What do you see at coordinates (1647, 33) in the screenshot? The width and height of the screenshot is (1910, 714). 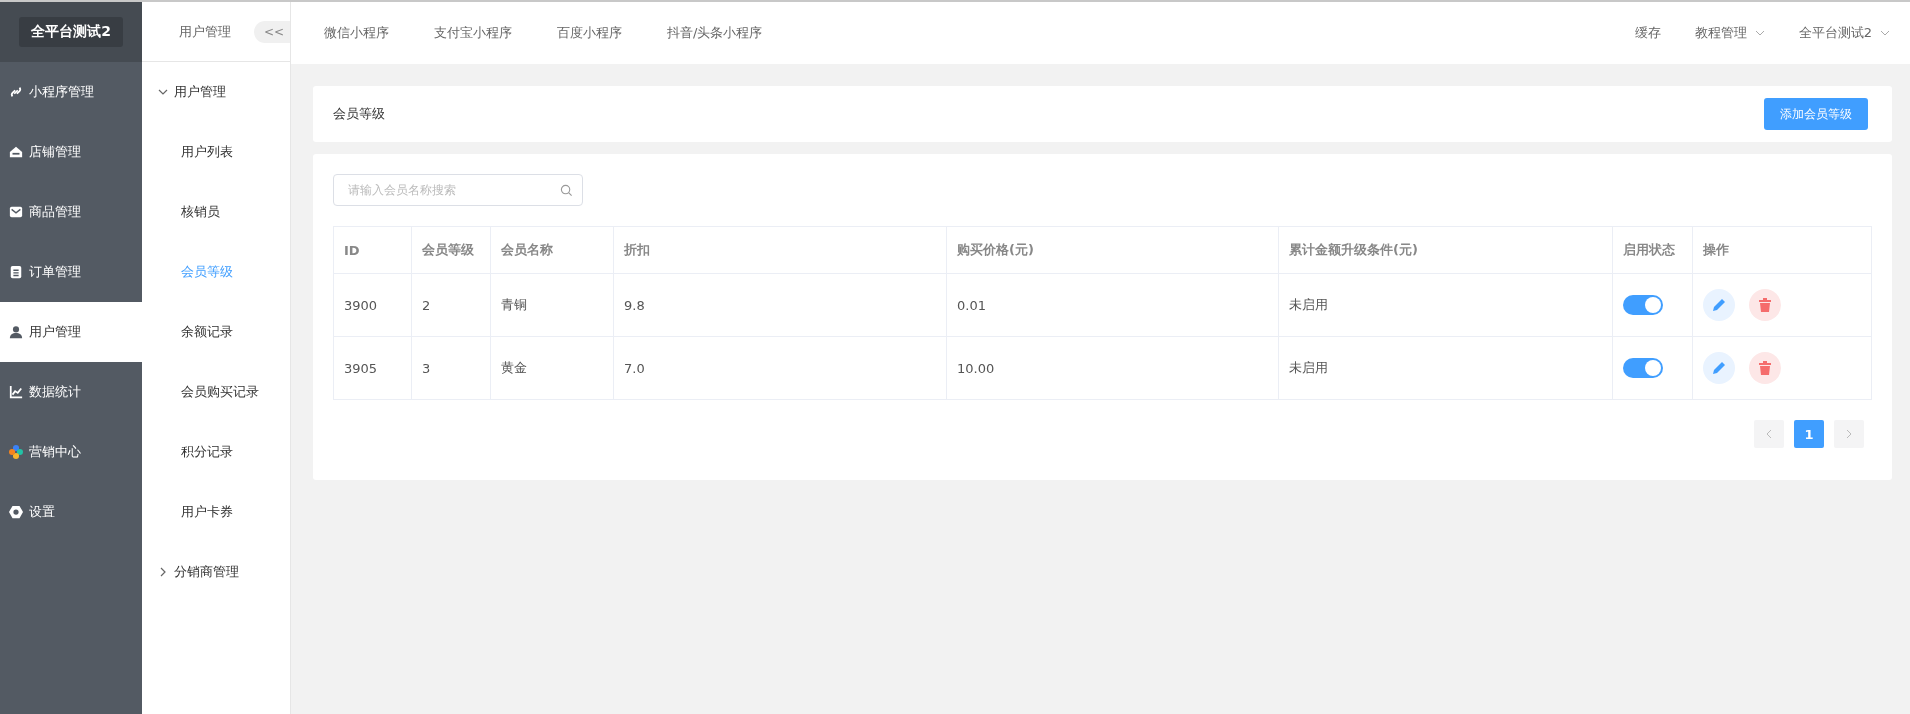 I see `top-link: 缓存` at bounding box center [1647, 33].